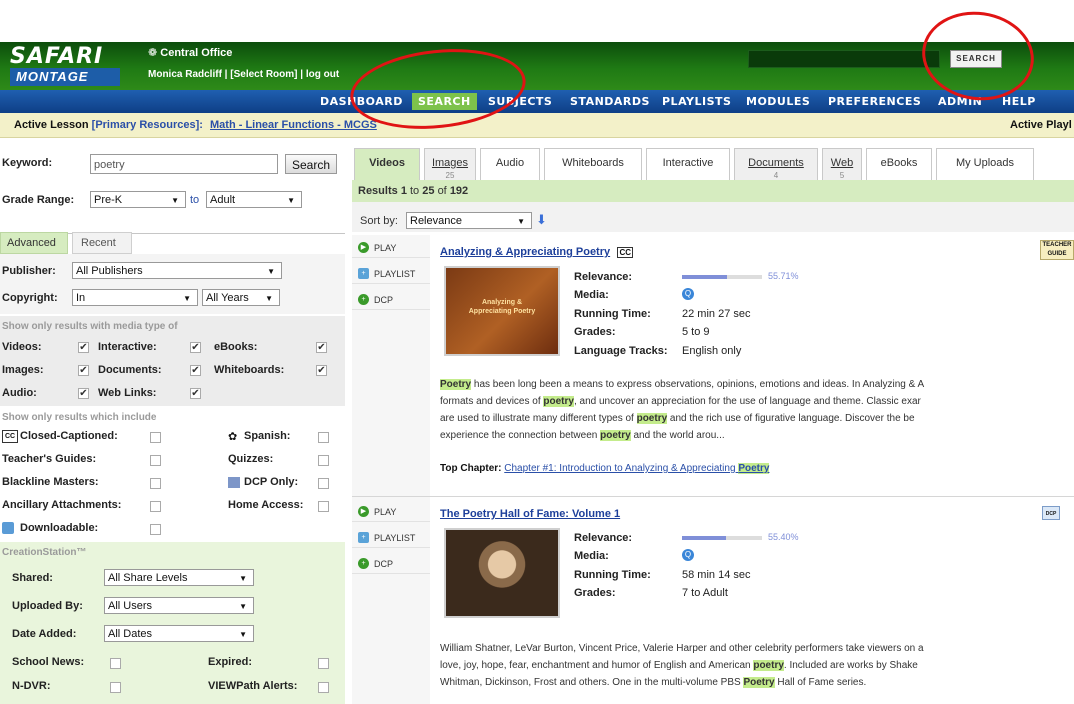  I want to click on years-value: All Years, so click(227, 298).